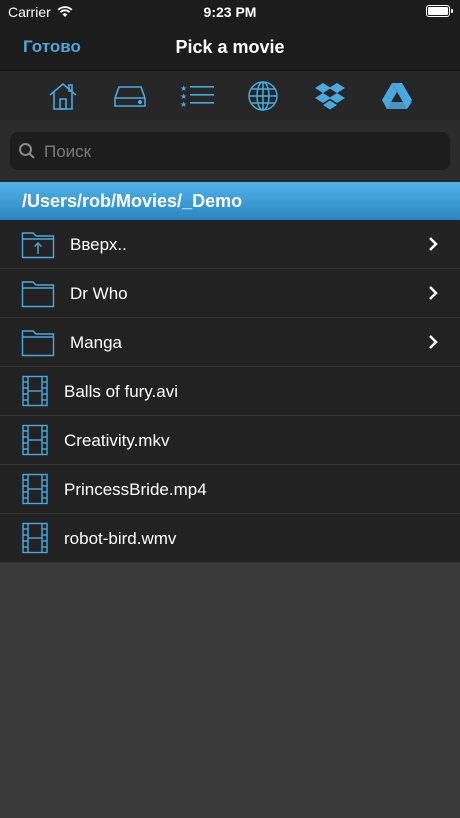 The width and height of the screenshot is (460, 818). I want to click on list-item-label: robot-bird.wmv, so click(120, 538).